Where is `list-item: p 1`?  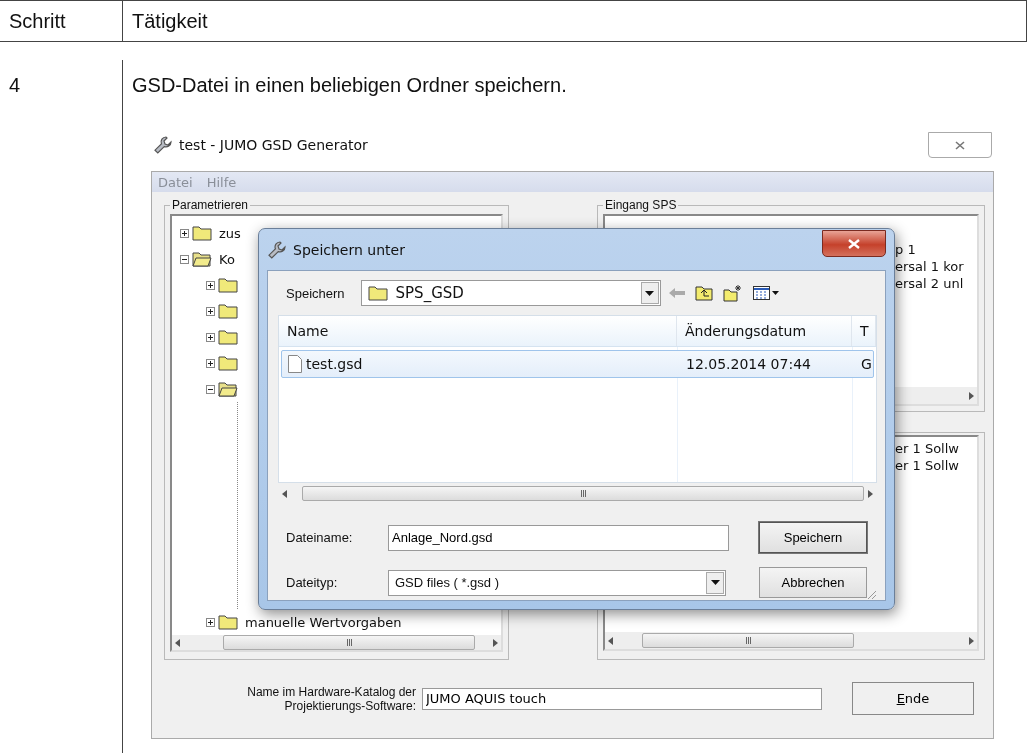
list-item: p 1 is located at coordinates (936, 249).